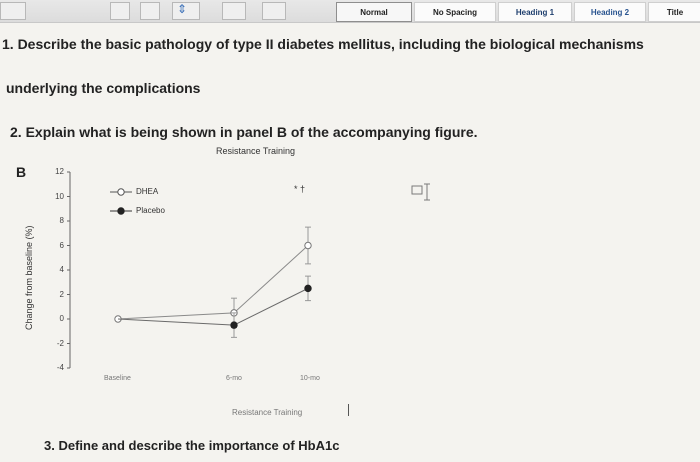  What do you see at coordinates (121, 211) in the screenshot?
I see `legend-marker-placebo` at bounding box center [121, 211].